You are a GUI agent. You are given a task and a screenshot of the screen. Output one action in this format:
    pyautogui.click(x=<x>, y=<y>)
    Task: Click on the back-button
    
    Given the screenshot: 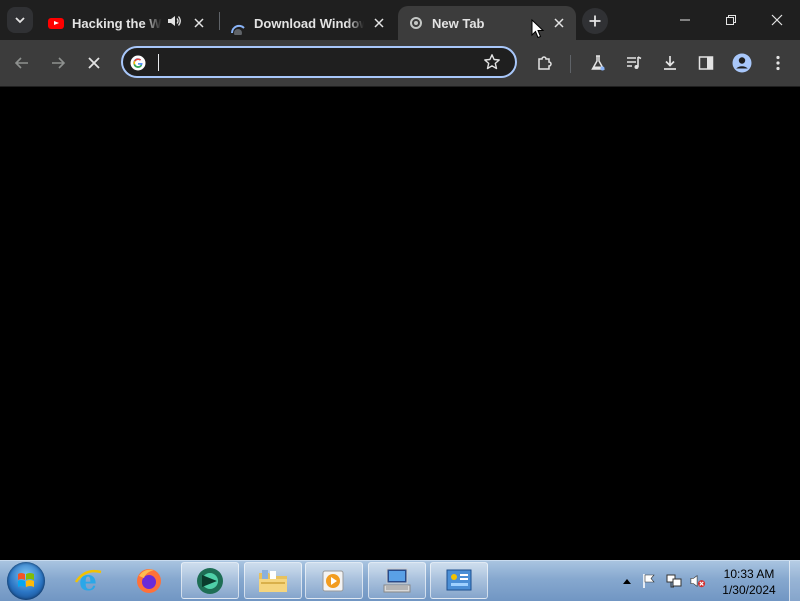 What is the action you would take?
    pyautogui.click(x=22, y=63)
    